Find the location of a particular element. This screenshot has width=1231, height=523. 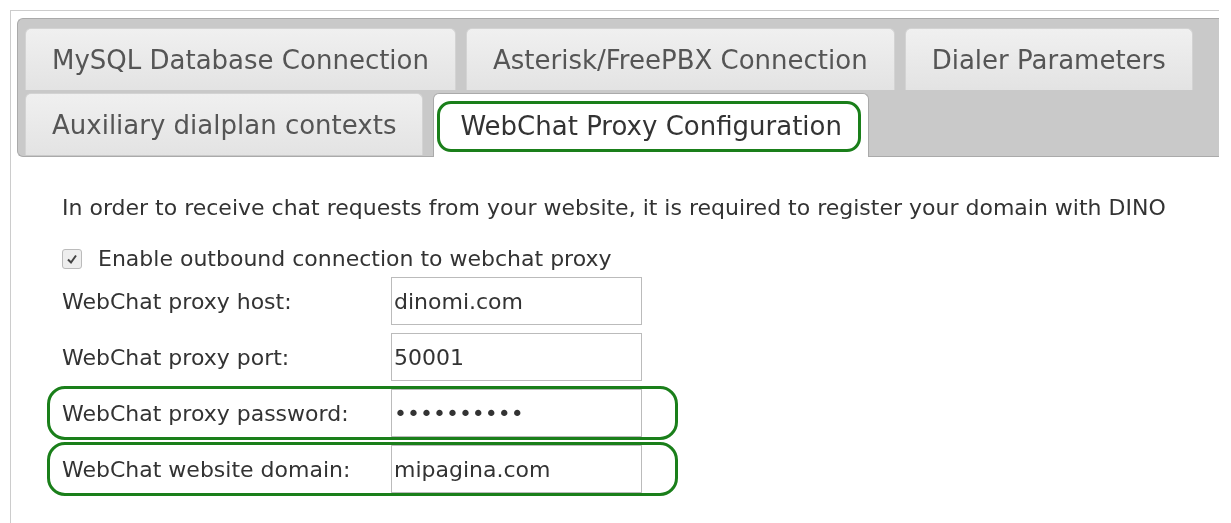

intro-text: In order to receive chat requests from your website, it is required to register your domain with DINO is located at coordinates (614, 207).